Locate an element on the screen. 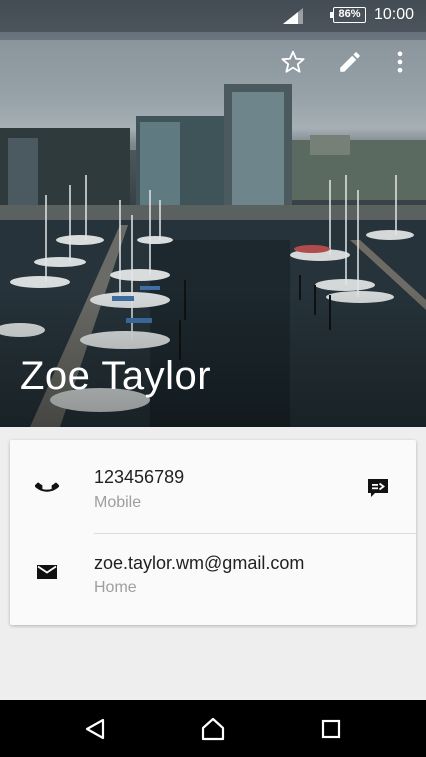 This screenshot has width=426, height=757. status-bar: 86% 10:00 is located at coordinates (213, 16).